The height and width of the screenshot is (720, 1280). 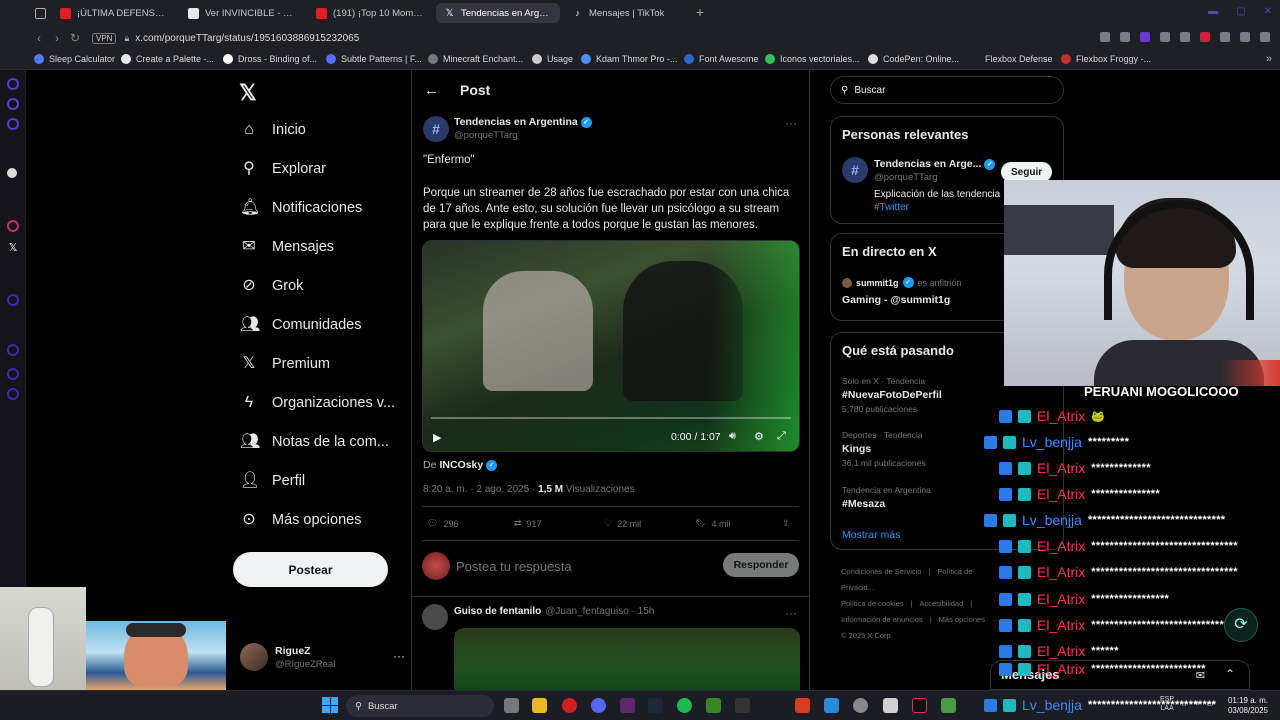 What do you see at coordinates (283, 169) in the screenshot?
I see `nav-item-explorar: ⚲ Explorar` at bounding box center [283, 169].